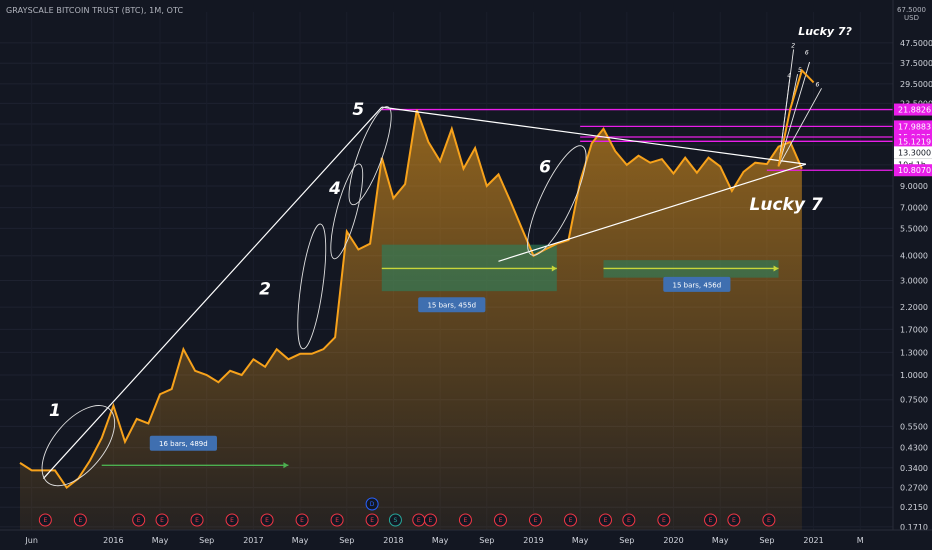 This screenshot has height=550, width=932. I want to click on projection-line, so click(800, 127).